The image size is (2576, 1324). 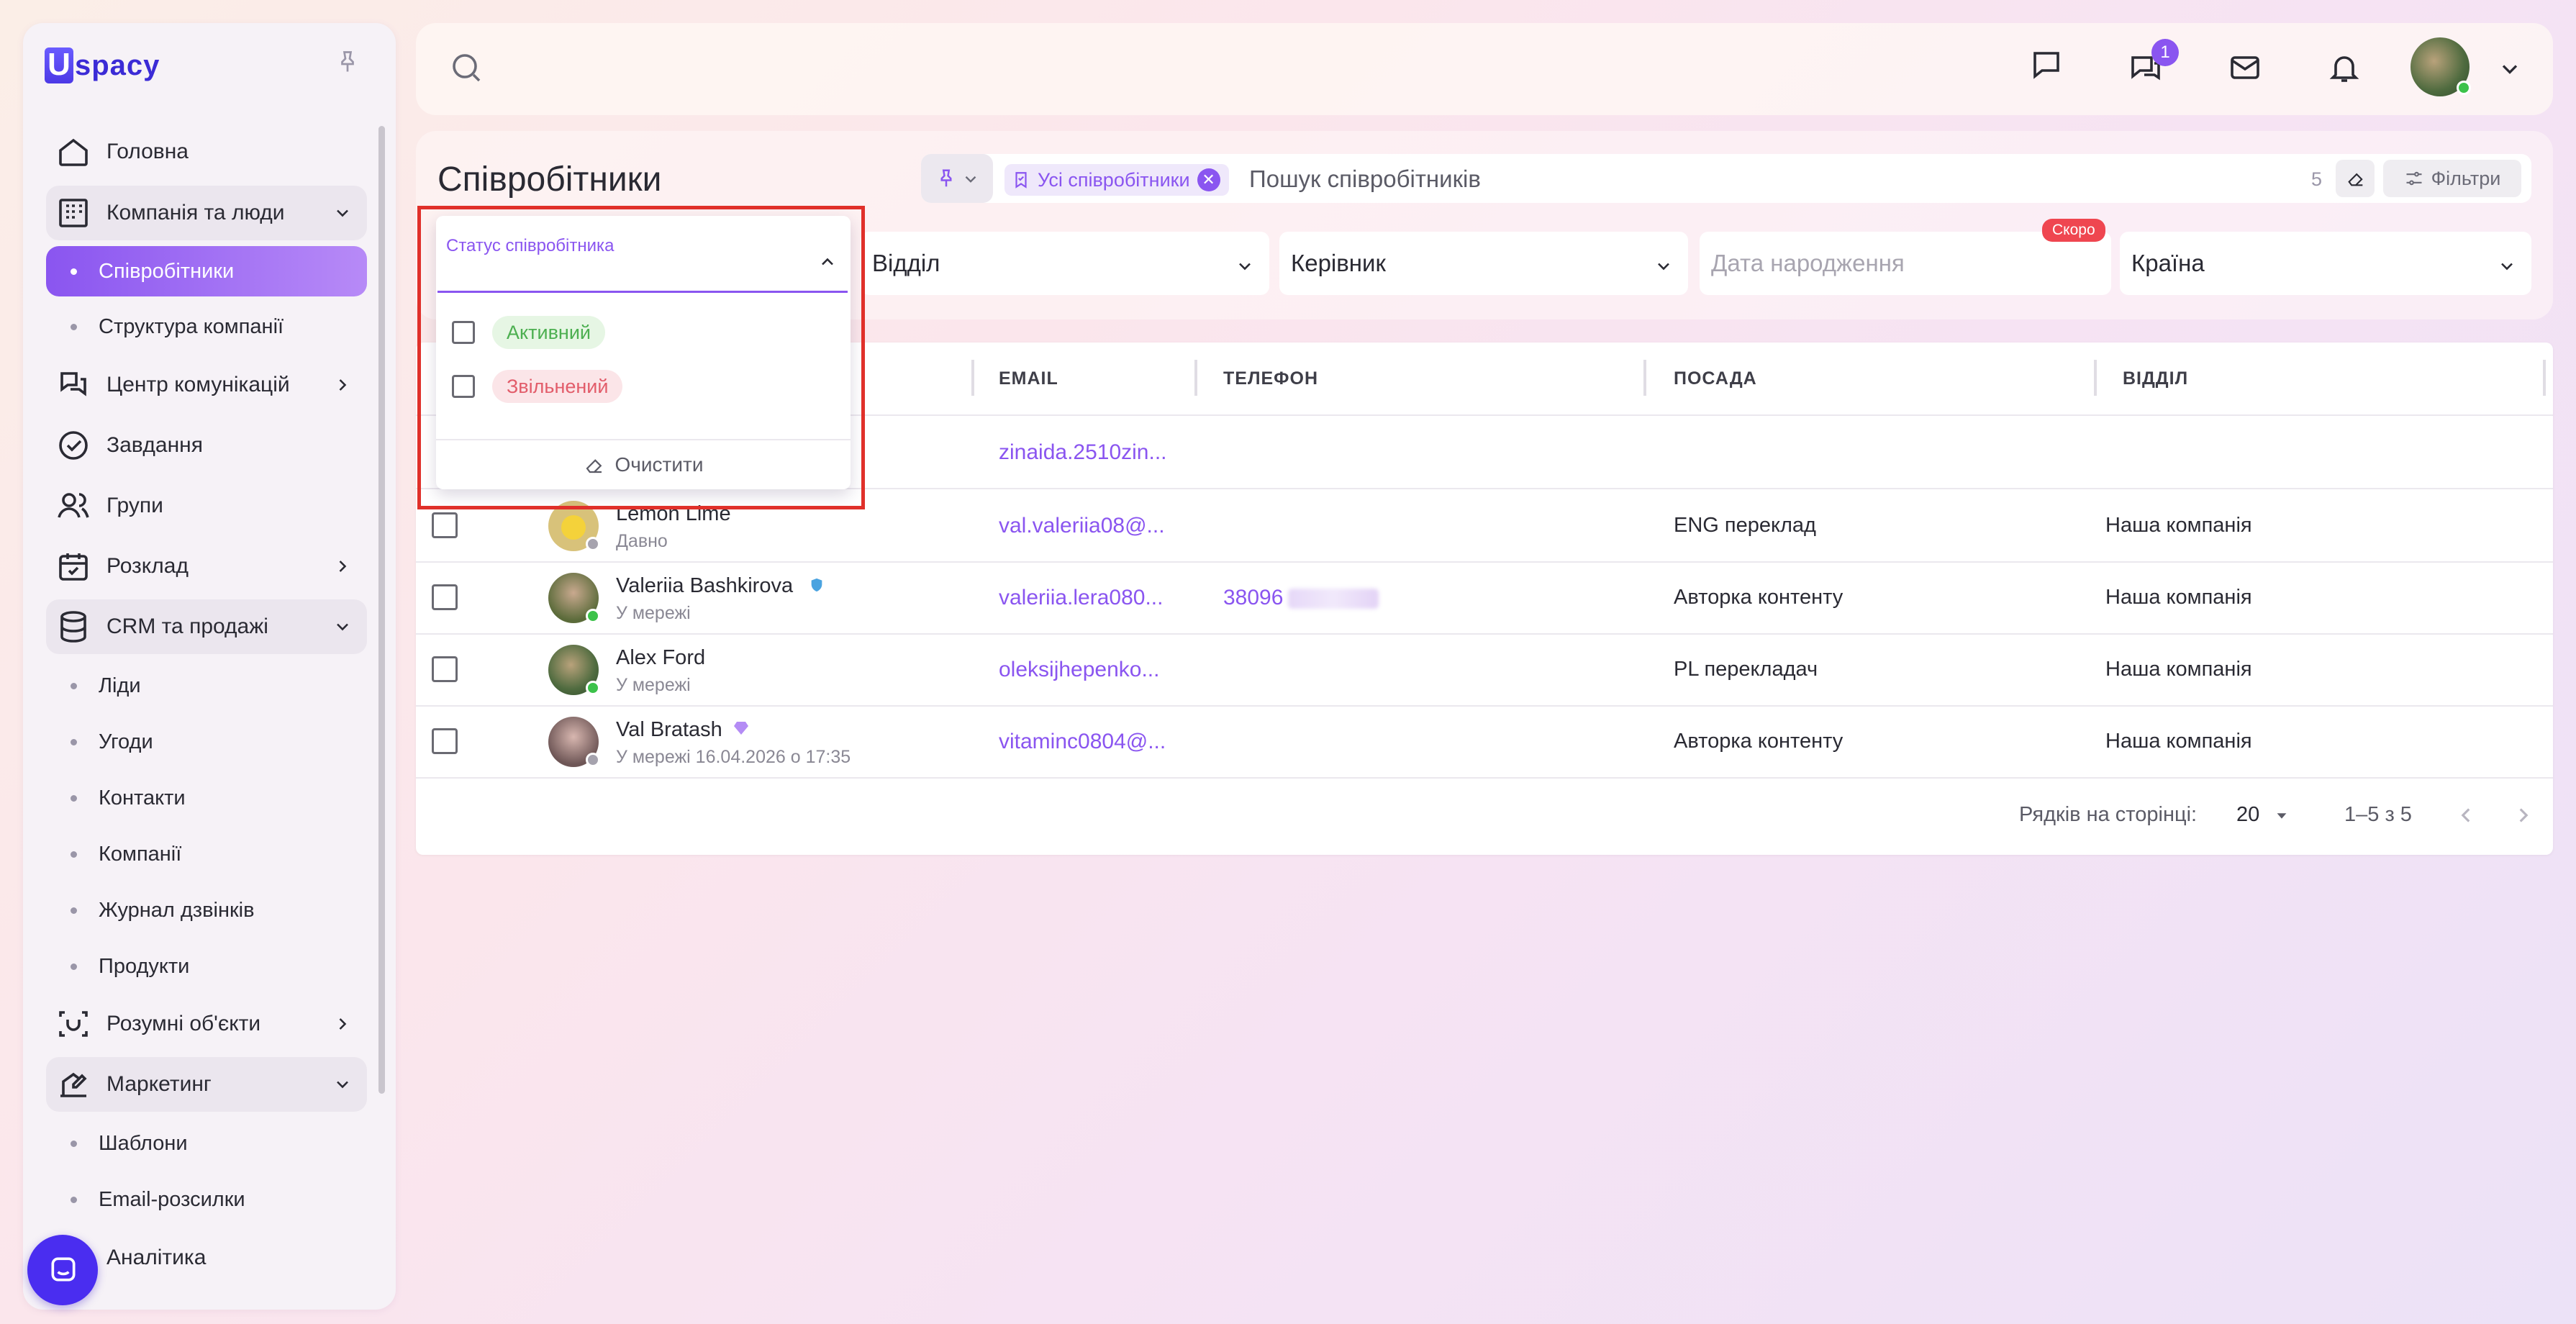 I want to click on manager-select: Керівник, so click(x=1483, y=263).